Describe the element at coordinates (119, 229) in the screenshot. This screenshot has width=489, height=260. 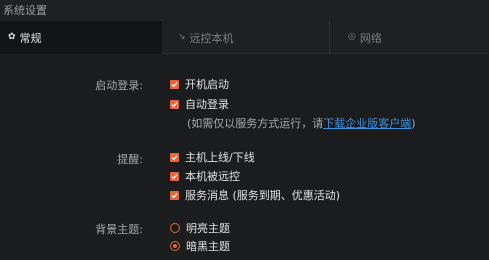
I see `theme-label: 背景主题:` at that location.